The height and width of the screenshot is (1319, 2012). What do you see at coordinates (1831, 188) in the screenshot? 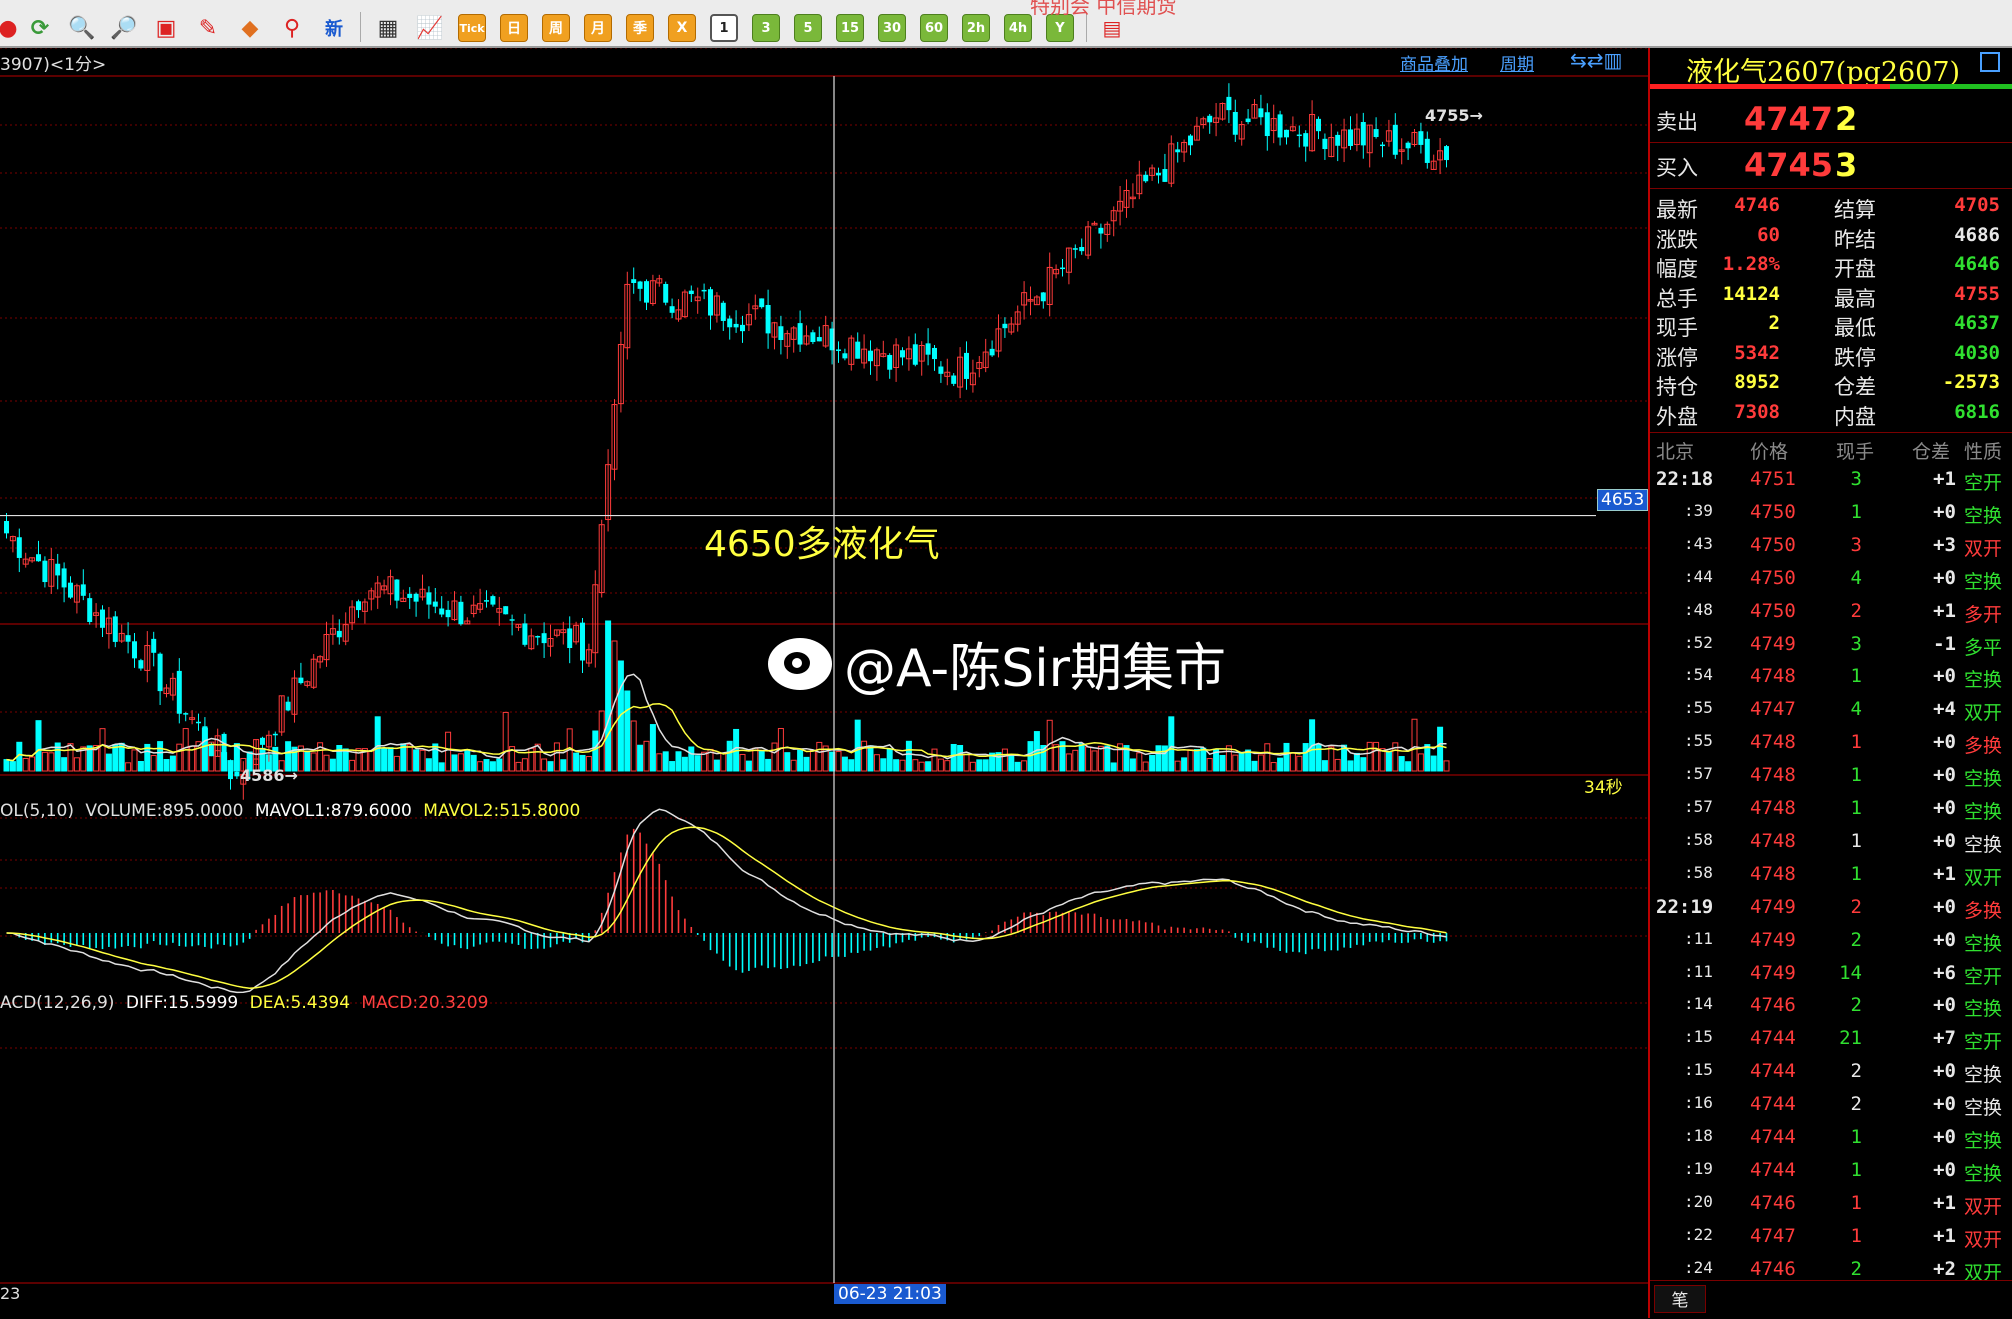
I see `divider` at bounding box center [1831, 188].